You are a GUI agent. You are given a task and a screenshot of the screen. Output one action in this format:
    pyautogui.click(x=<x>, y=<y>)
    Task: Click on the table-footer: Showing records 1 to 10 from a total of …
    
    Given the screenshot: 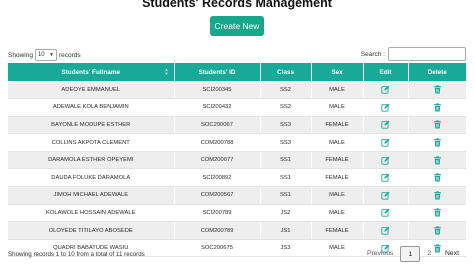 What is the action you would take?
    pyautogui.click(x=241, y=254)
    